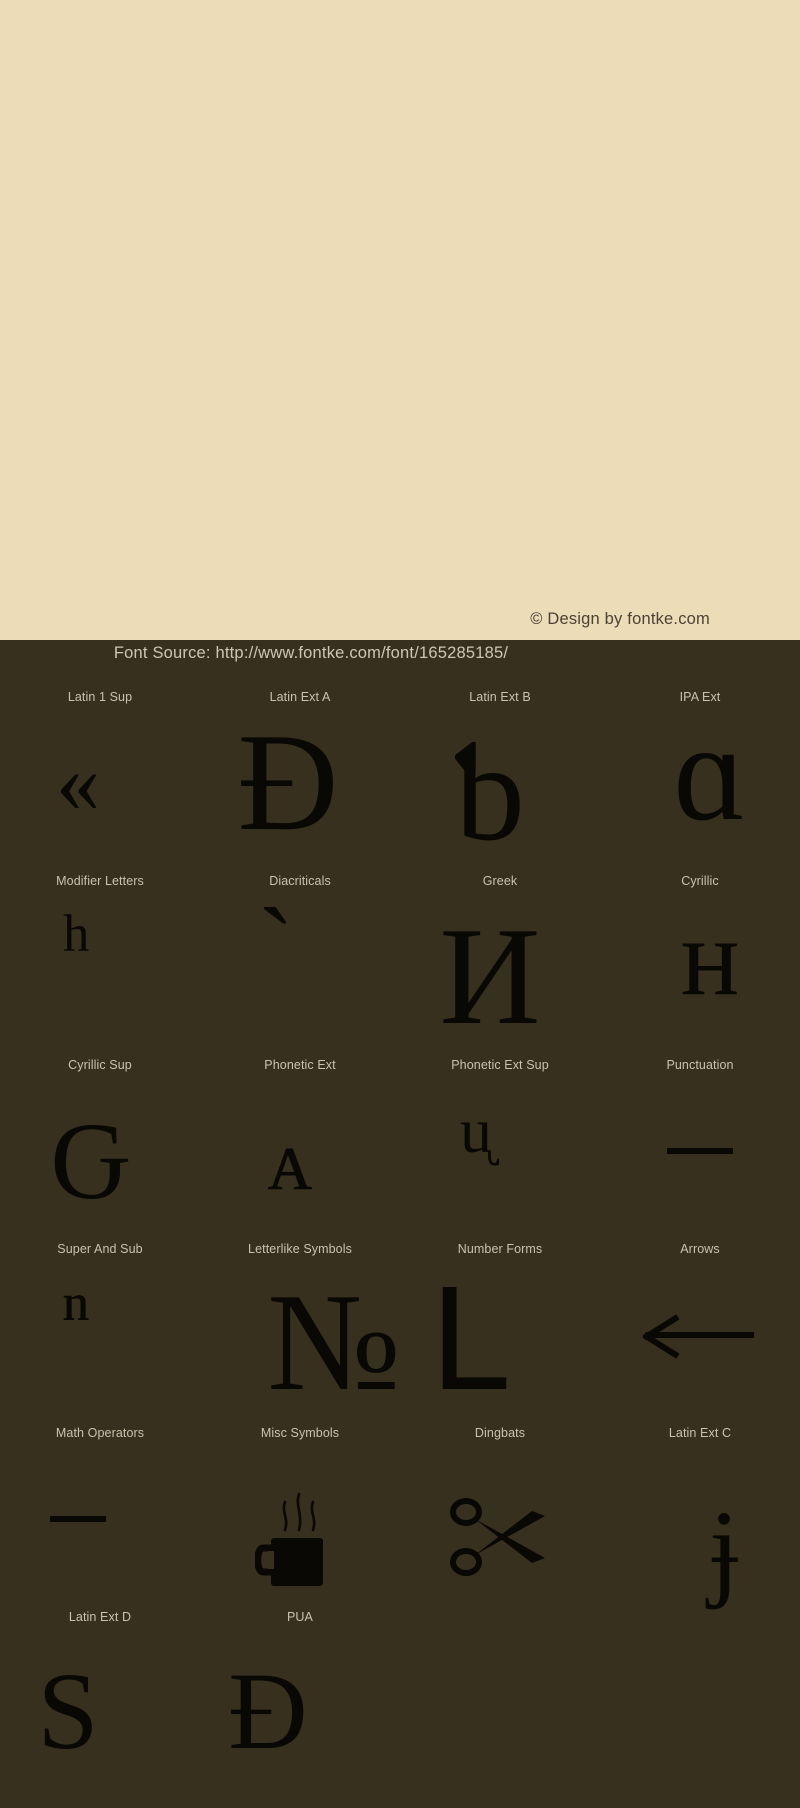  What do you see at coordinates (500, 1537) in the screenshot?
I see `scissors-glyph` at bounding box center [500, 1537].